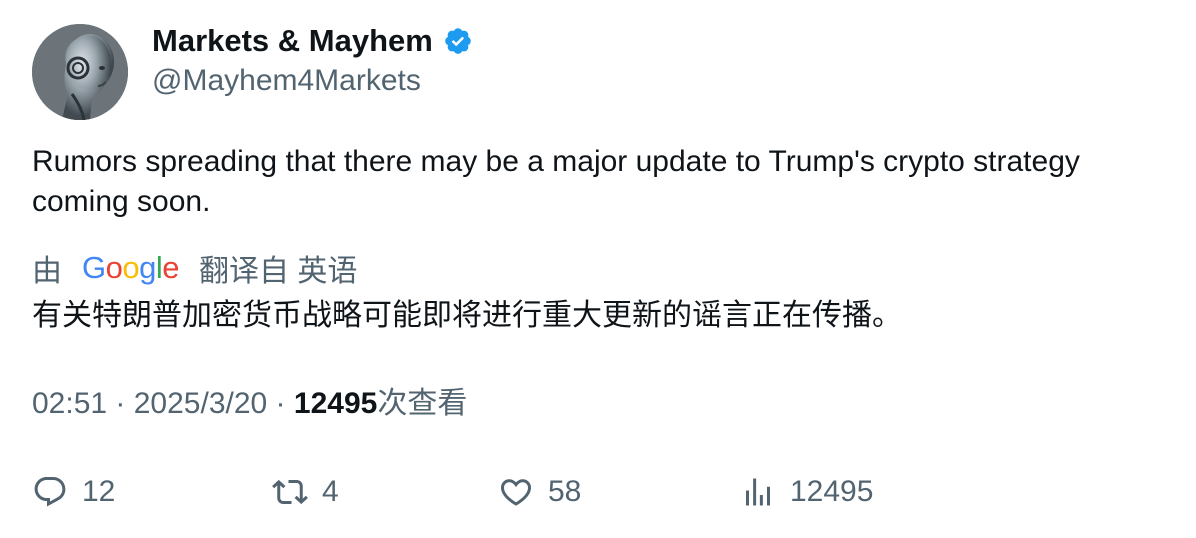 This screenshot has height=538, width=1196. What do you see at coordinates (69, 403) in the screenshot?
I see `tweet-time: 02:51` at bounding box center [69, 403].